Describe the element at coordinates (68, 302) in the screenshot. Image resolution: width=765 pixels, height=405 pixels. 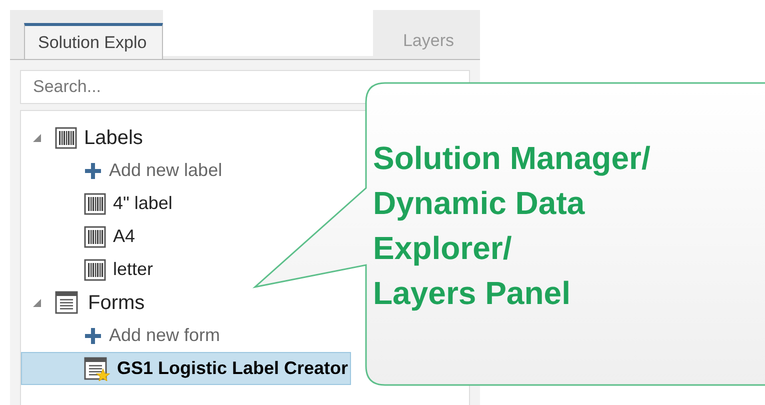
I see `form-icon` at that location.